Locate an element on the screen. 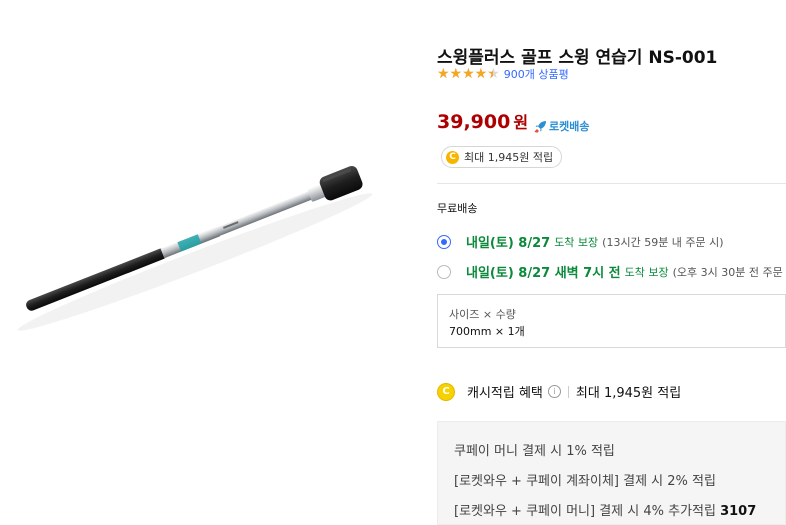 The width and height of the screenshot is (786, 525). option-label: 사이즈 × 수량 is located at coordinates (482, 314).